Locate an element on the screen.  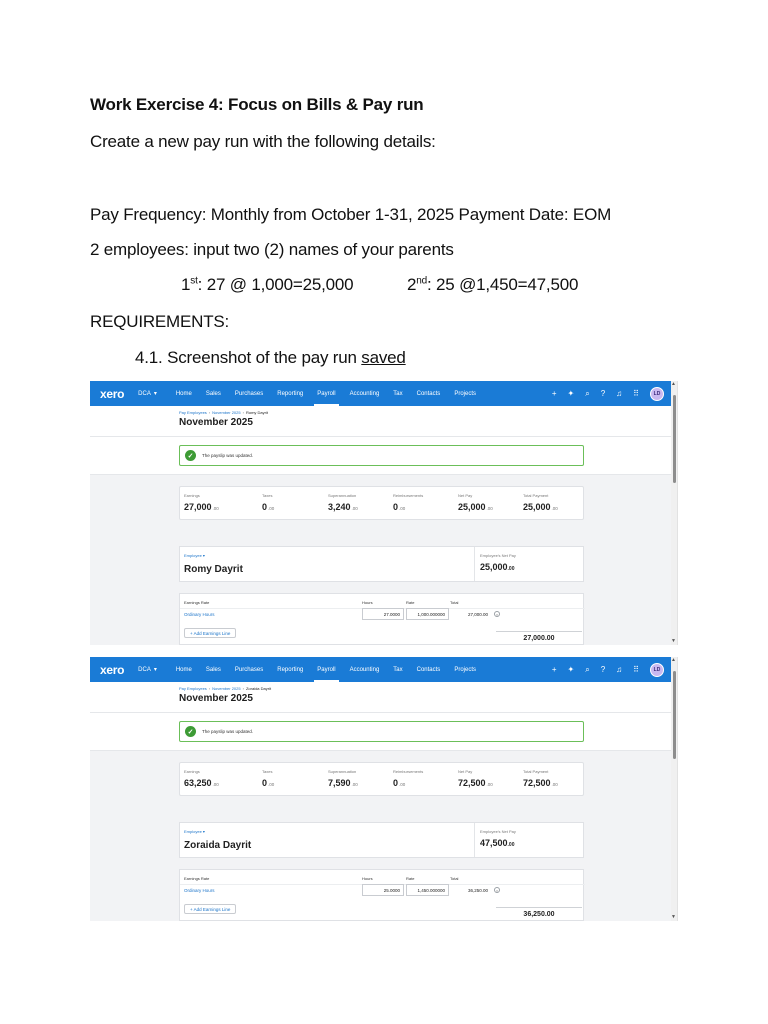
alert-message: The payslip was updated. is located at coordinates (228, 731).